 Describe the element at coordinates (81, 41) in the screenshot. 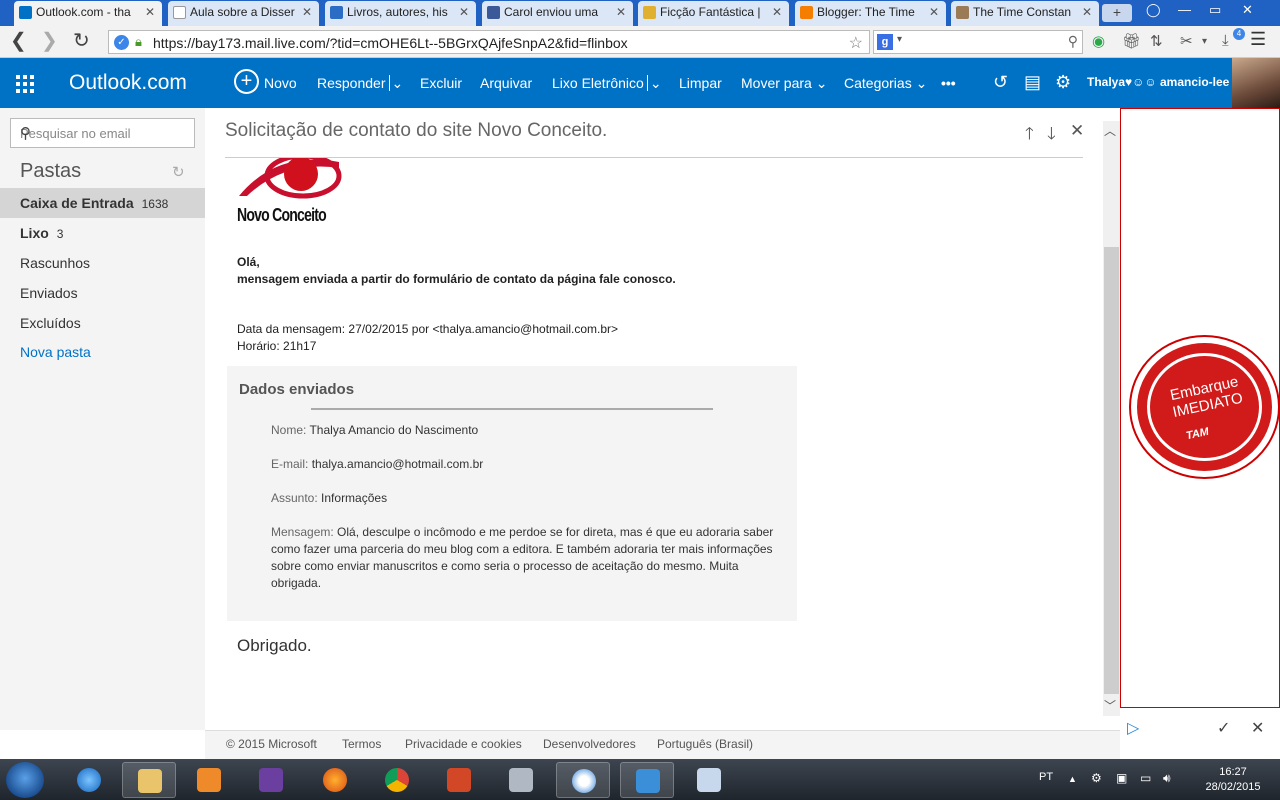

I see `reload-icon: ↻` at that location.